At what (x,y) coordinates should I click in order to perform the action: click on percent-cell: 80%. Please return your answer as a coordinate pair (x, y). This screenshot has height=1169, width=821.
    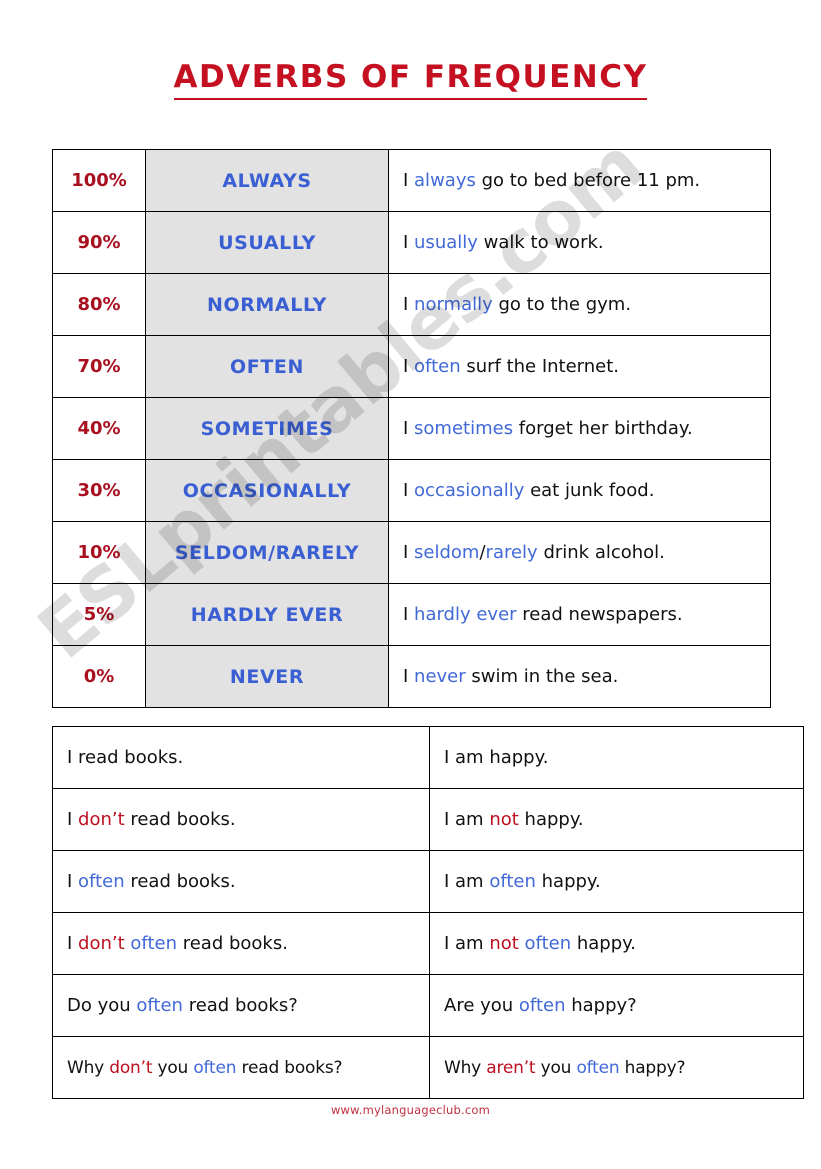
    Looking at the image, I should click on (99, 304).